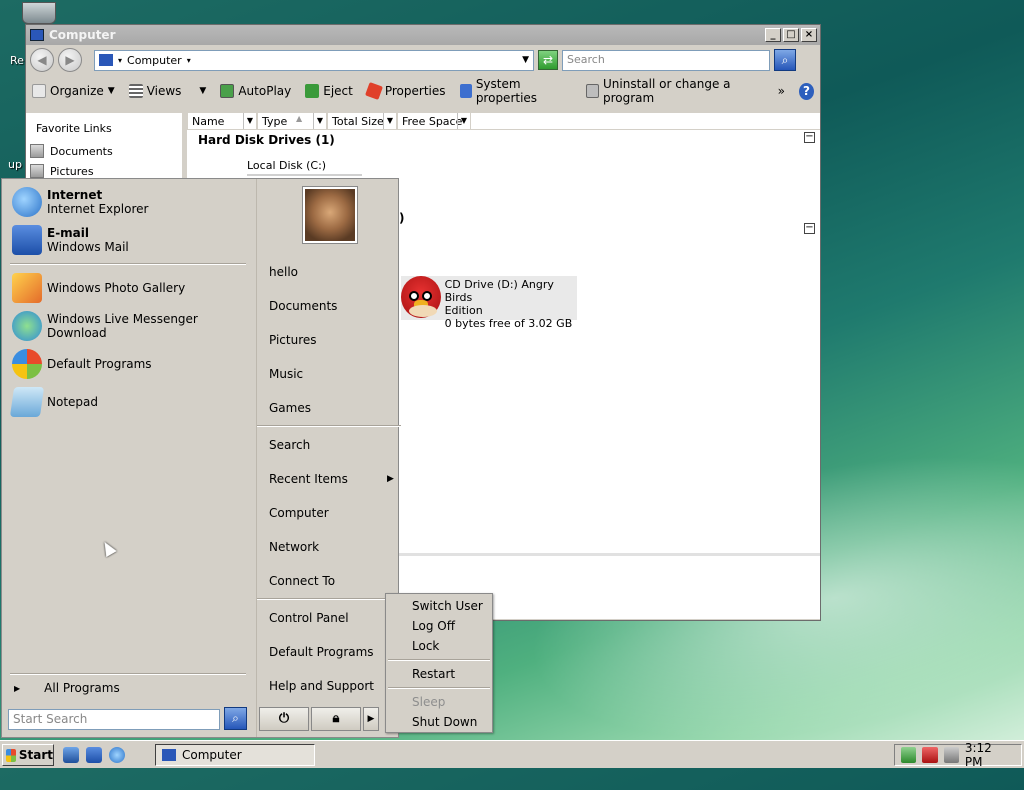 The height and width of the screenshot is (790, 1024). Describe the element at coordinates (82, 35) in the screenshot. I see `window-title: Computer` at that location.